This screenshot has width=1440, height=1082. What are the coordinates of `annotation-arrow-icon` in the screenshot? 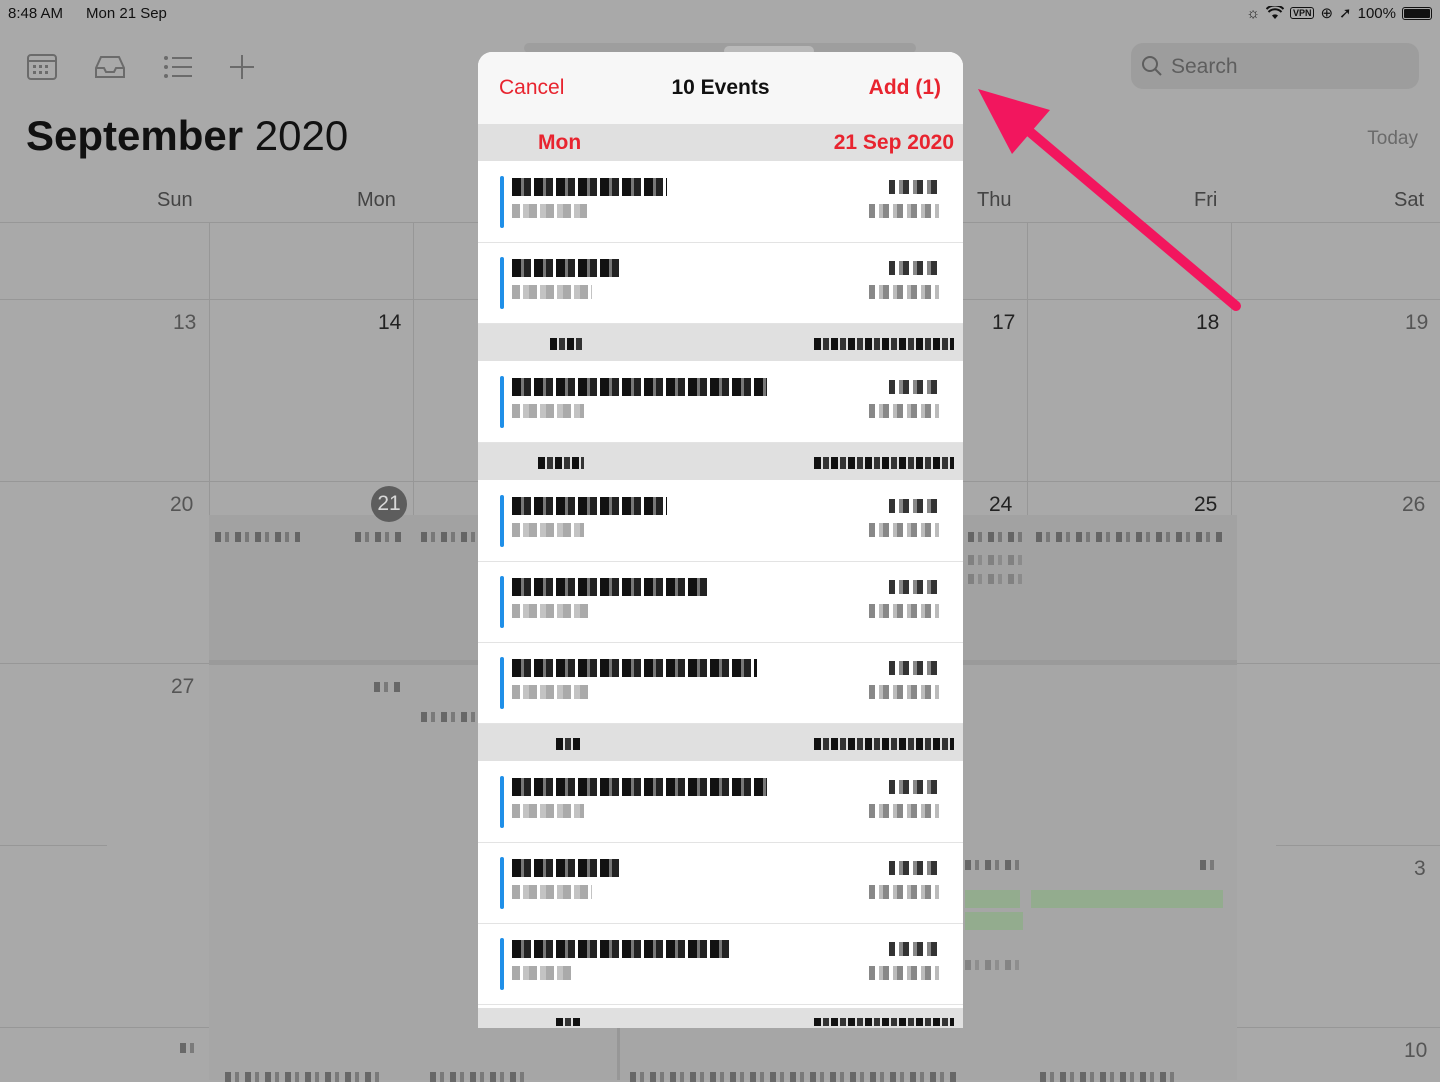 It's located at (1109, 200).